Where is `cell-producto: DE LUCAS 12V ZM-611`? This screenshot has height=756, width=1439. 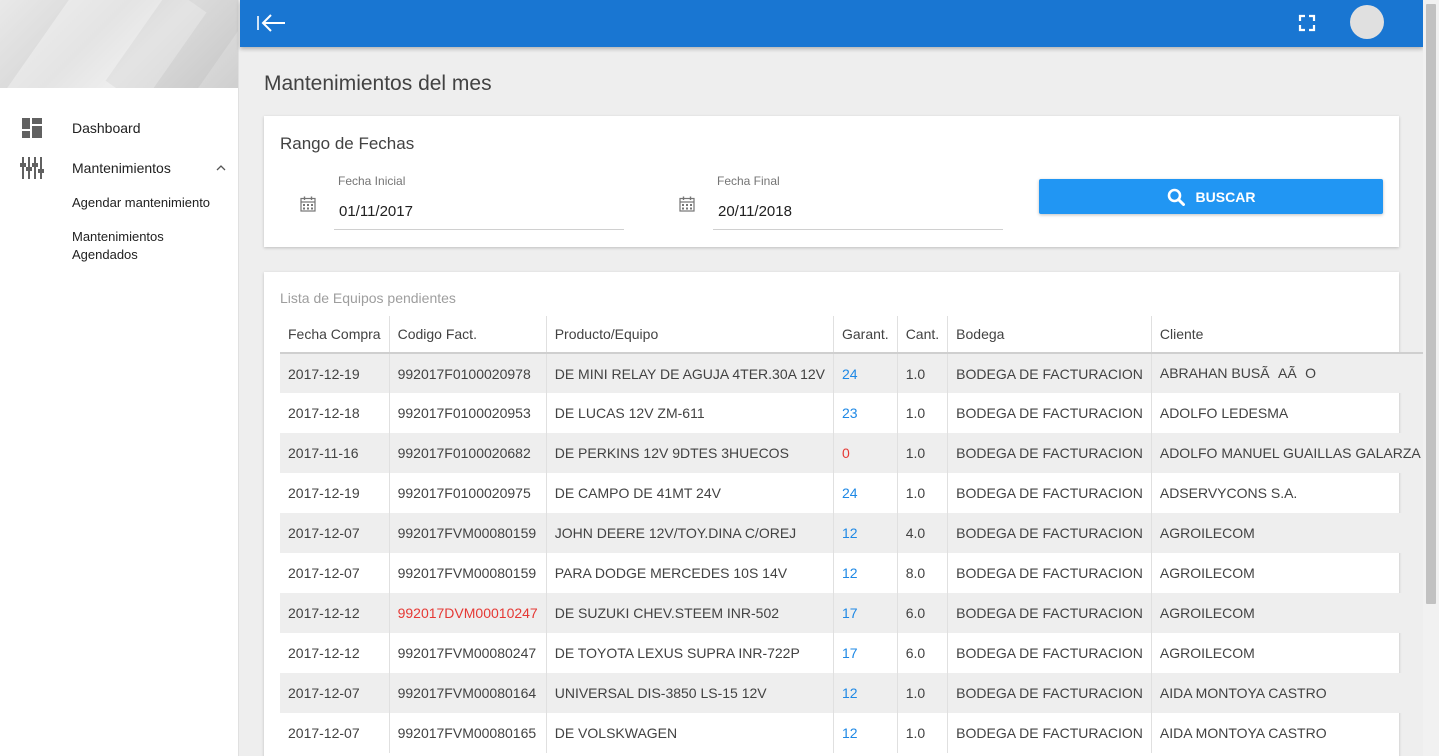
cell-producto: DE LUCAS 12V ZM-611 is located at coordinates (690, 413).